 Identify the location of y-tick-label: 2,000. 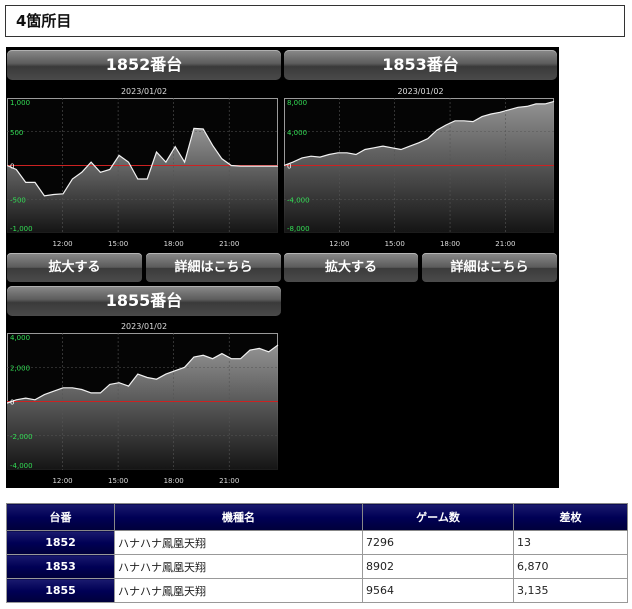
(20, 368).